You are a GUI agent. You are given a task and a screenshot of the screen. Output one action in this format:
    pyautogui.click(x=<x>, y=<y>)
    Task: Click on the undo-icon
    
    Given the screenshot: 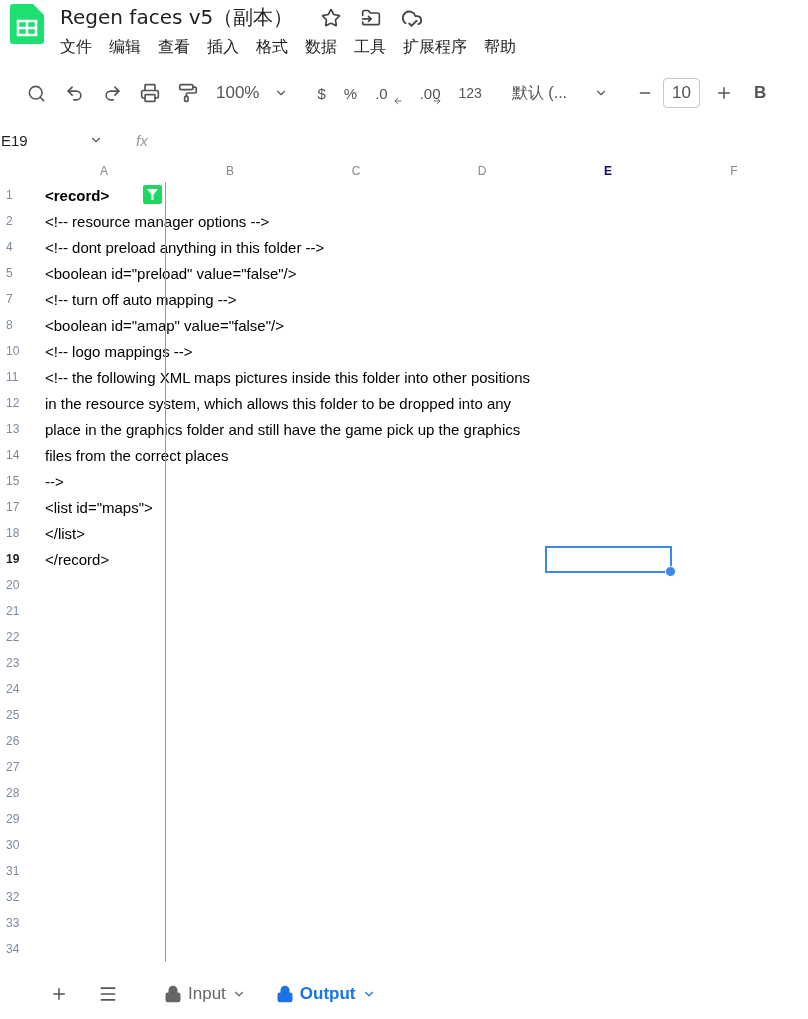 What is the action you would take?
    pyautogui.click(x=74, y=93)
    